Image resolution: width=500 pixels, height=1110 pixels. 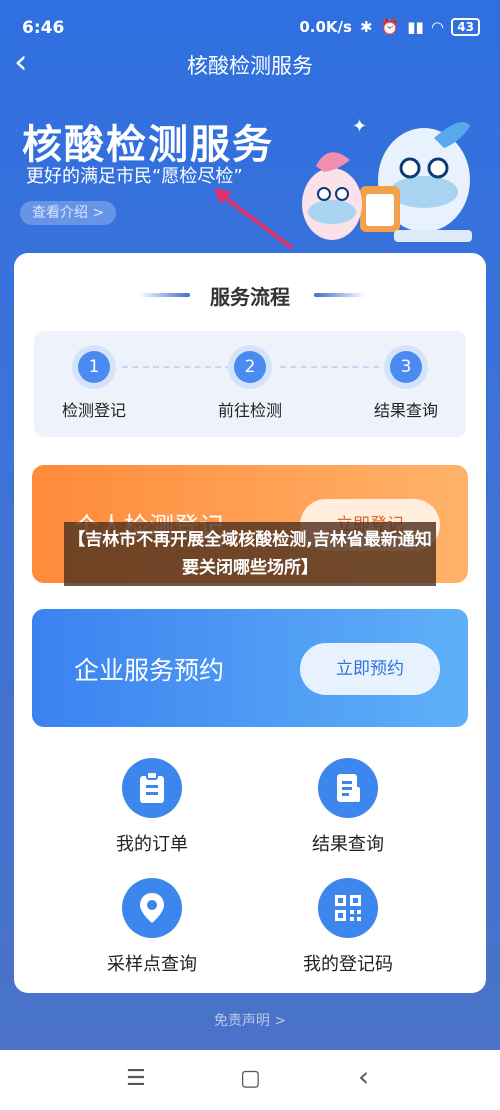 What do you see at coordinates (93, 410) in the screenshot?
I see `step-label: 检测登记` at bounding box center [93, 410].